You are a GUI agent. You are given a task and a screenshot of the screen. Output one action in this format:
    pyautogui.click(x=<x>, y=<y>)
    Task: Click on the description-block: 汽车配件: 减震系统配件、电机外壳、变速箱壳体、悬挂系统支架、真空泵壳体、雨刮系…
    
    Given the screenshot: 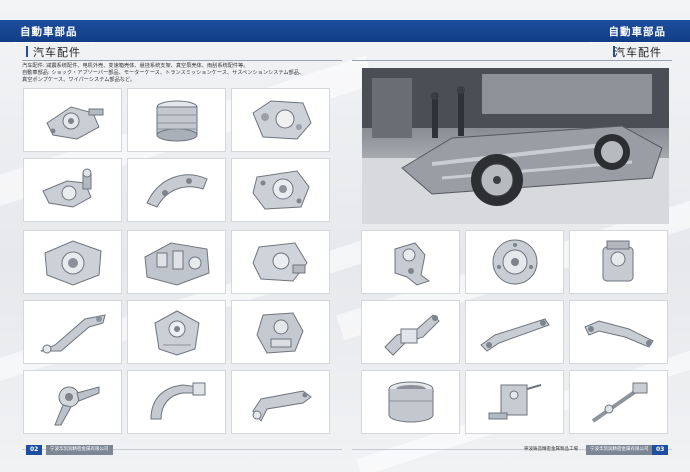 What is the action you would take?
    pyautogui.click(x=182, y=73)
    